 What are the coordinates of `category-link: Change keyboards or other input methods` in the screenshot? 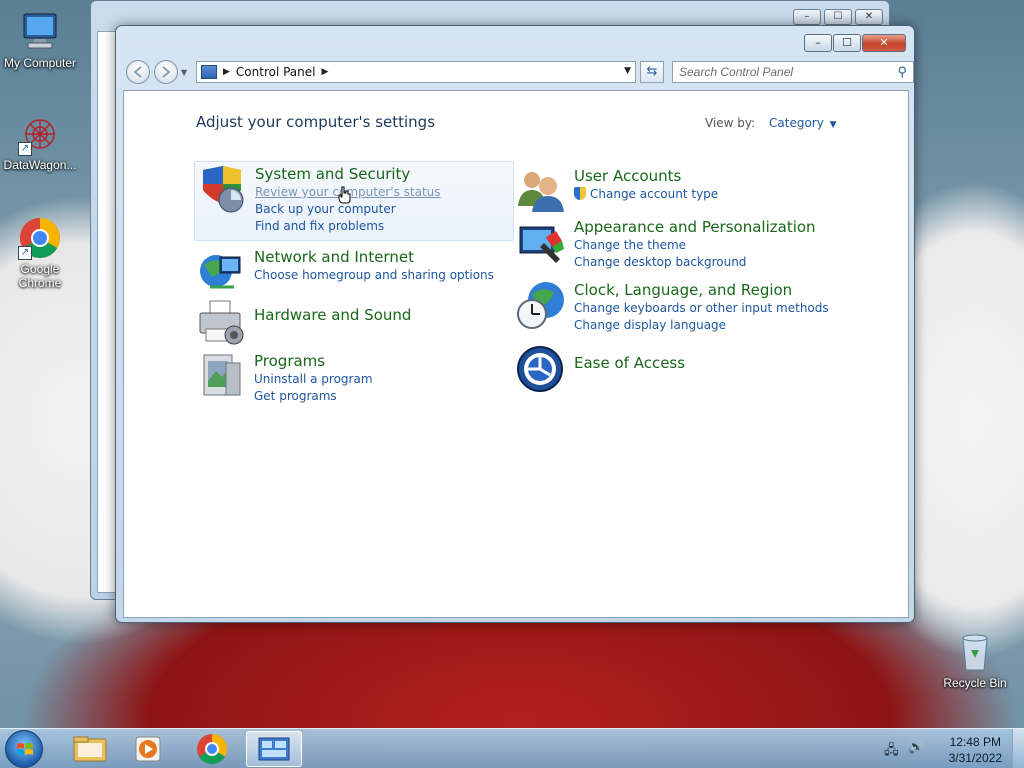 It's located at (701, 308).